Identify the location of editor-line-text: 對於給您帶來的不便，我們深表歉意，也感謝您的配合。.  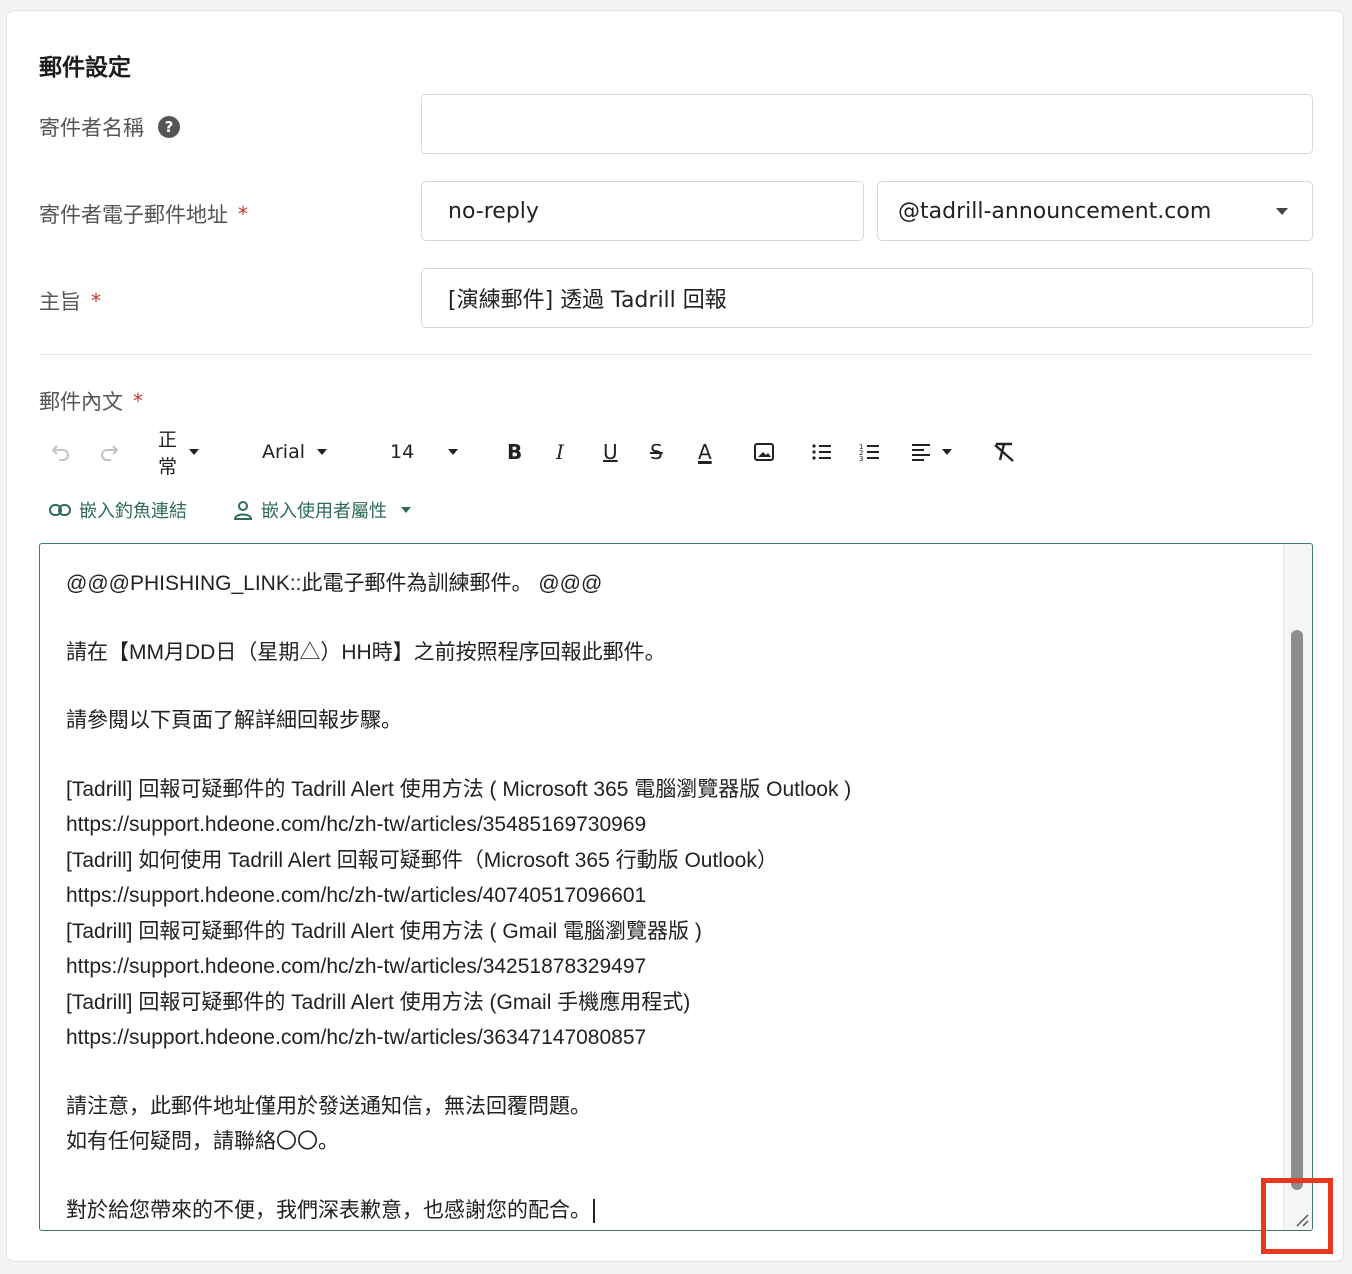
(328, 1210).